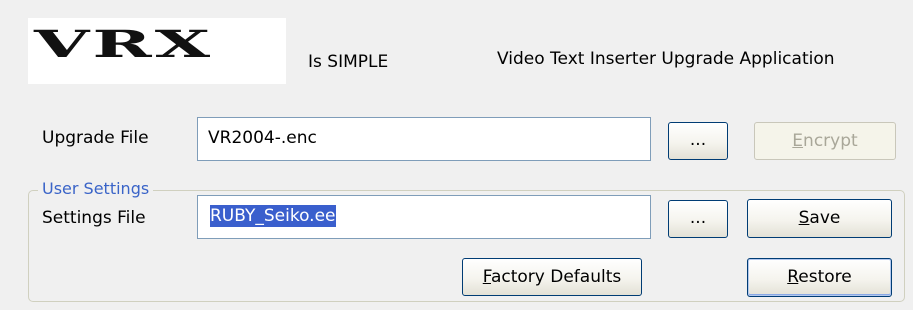  I want to click on app-title: Video Text Inserter Upgrade Application, so click(666, 59).